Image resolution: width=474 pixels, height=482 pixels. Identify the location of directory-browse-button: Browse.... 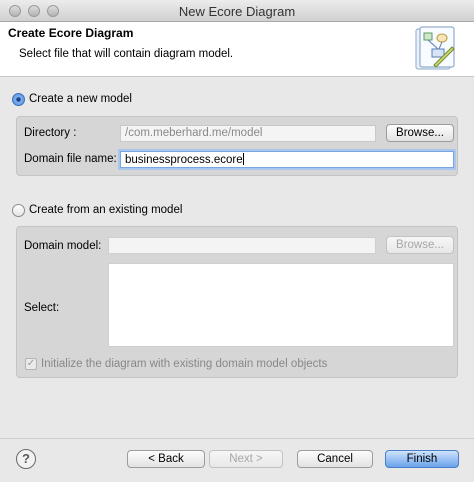
(420, 133).